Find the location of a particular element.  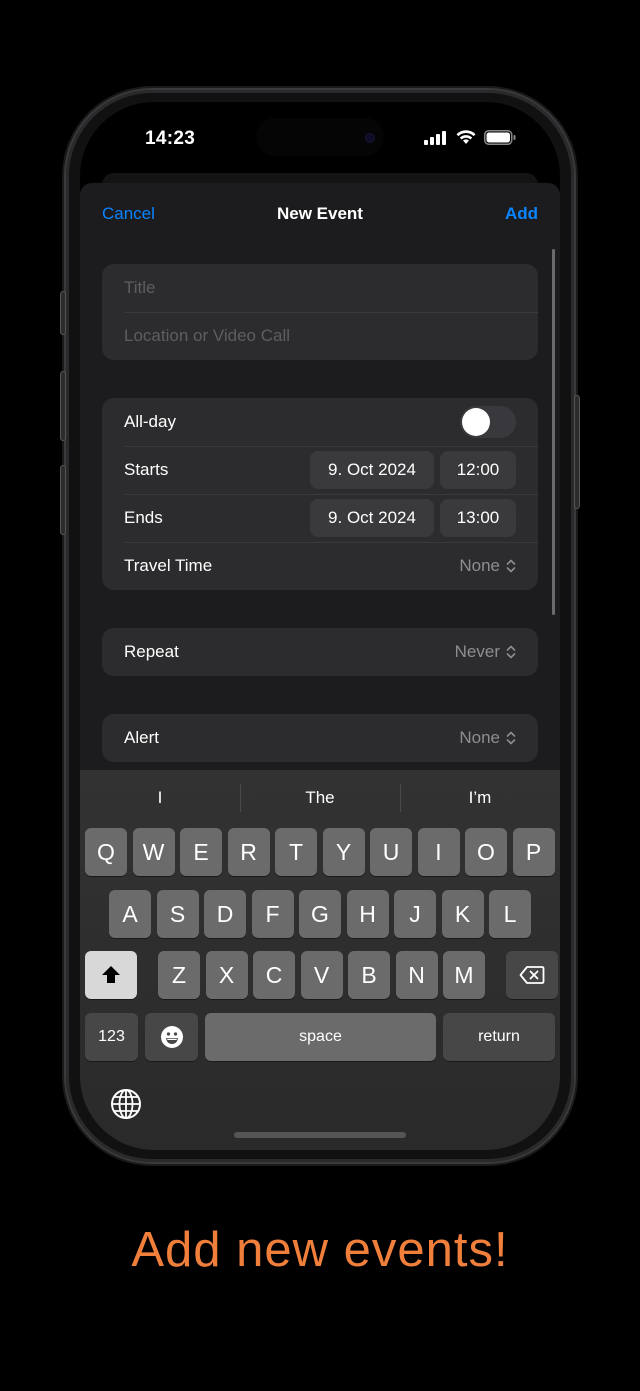

power-button is located at coordinates (577, 452).